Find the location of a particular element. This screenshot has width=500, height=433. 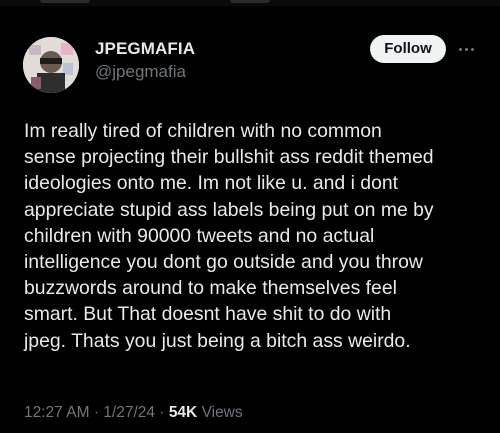

avatar is located at coordinates (51, 65).